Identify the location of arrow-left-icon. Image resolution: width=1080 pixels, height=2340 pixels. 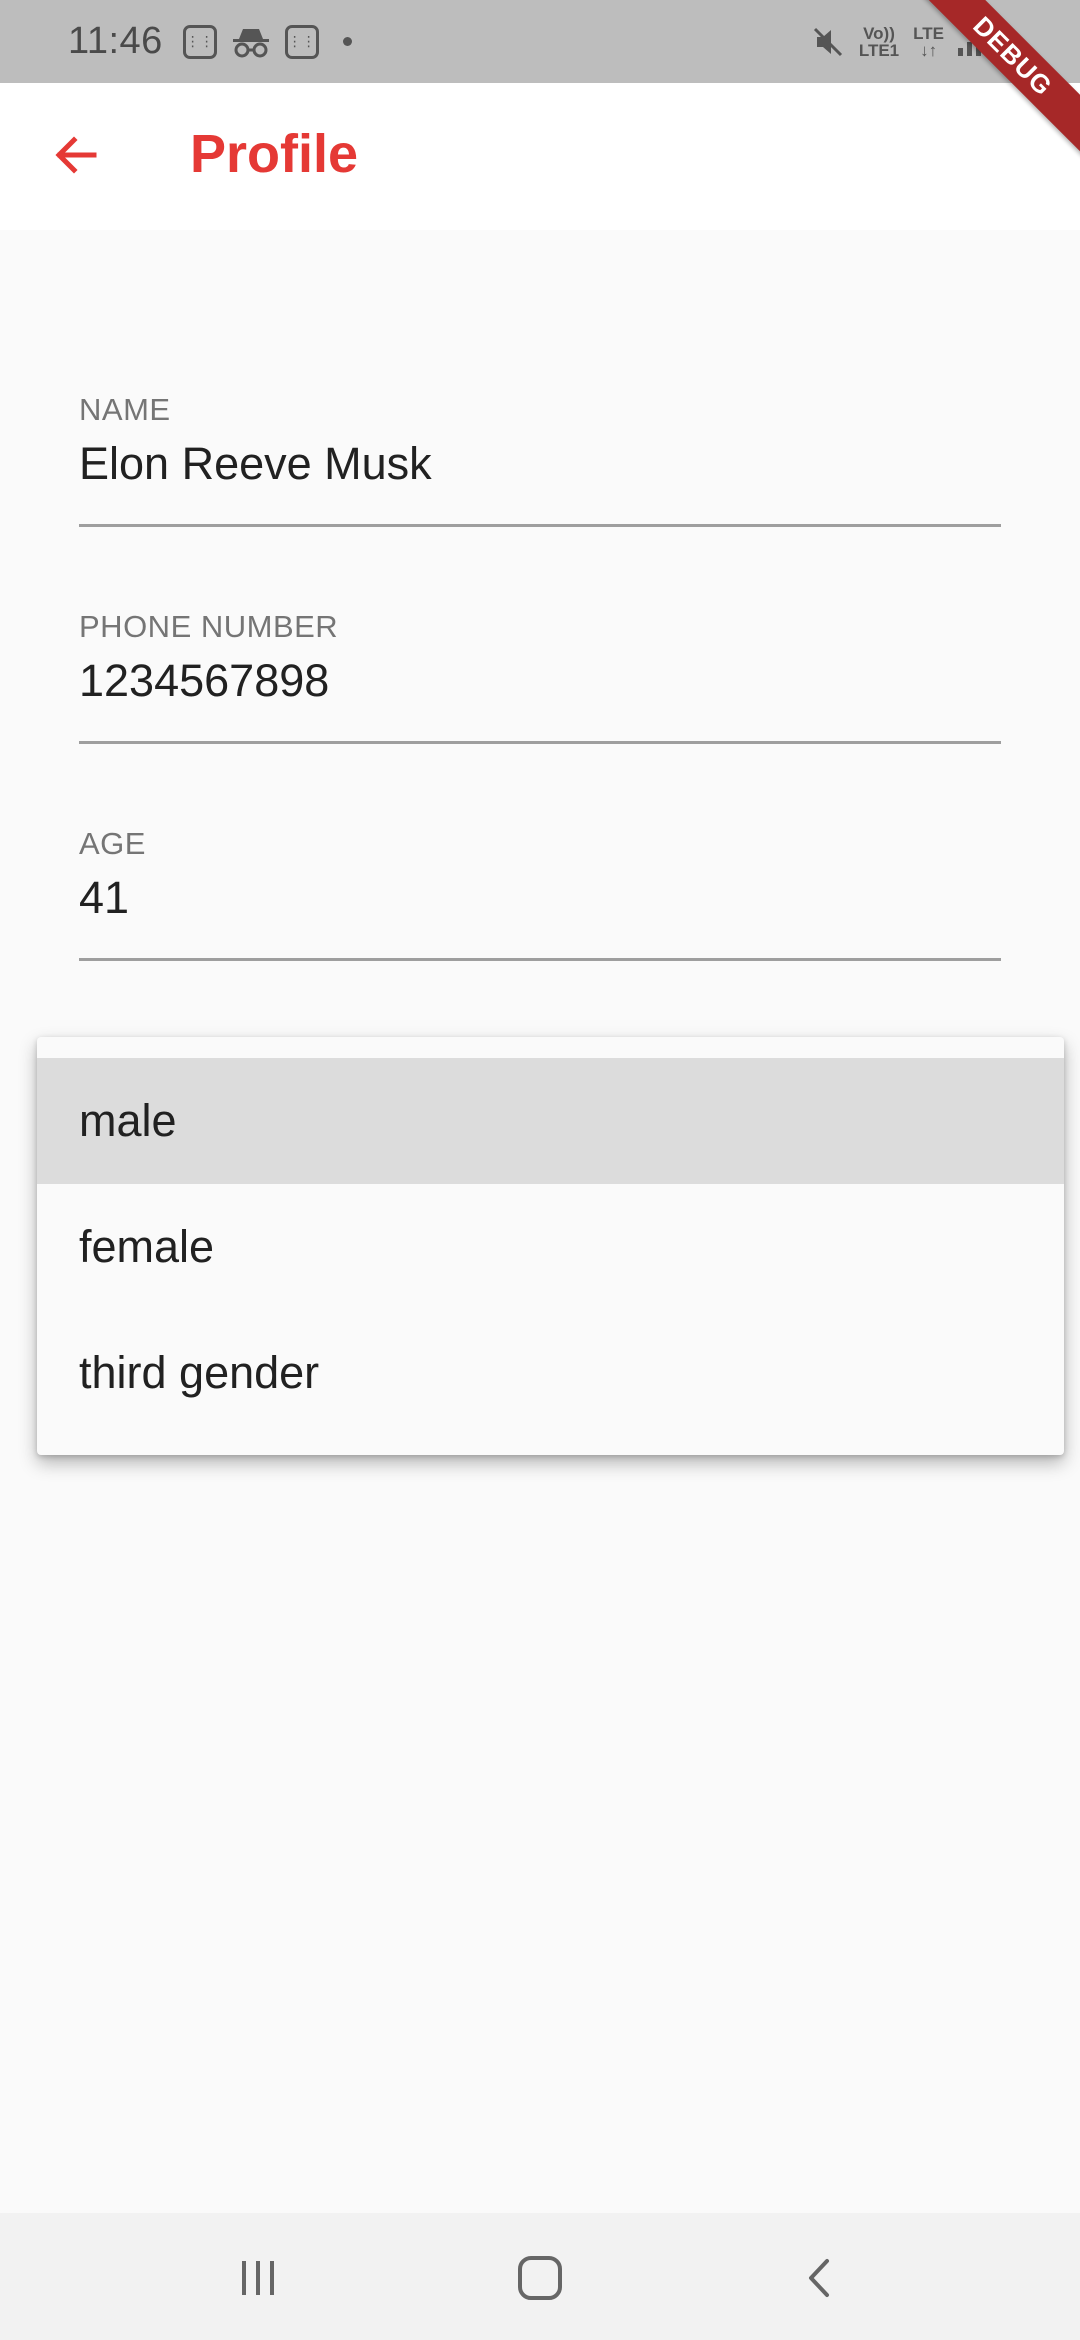
(76, 155).